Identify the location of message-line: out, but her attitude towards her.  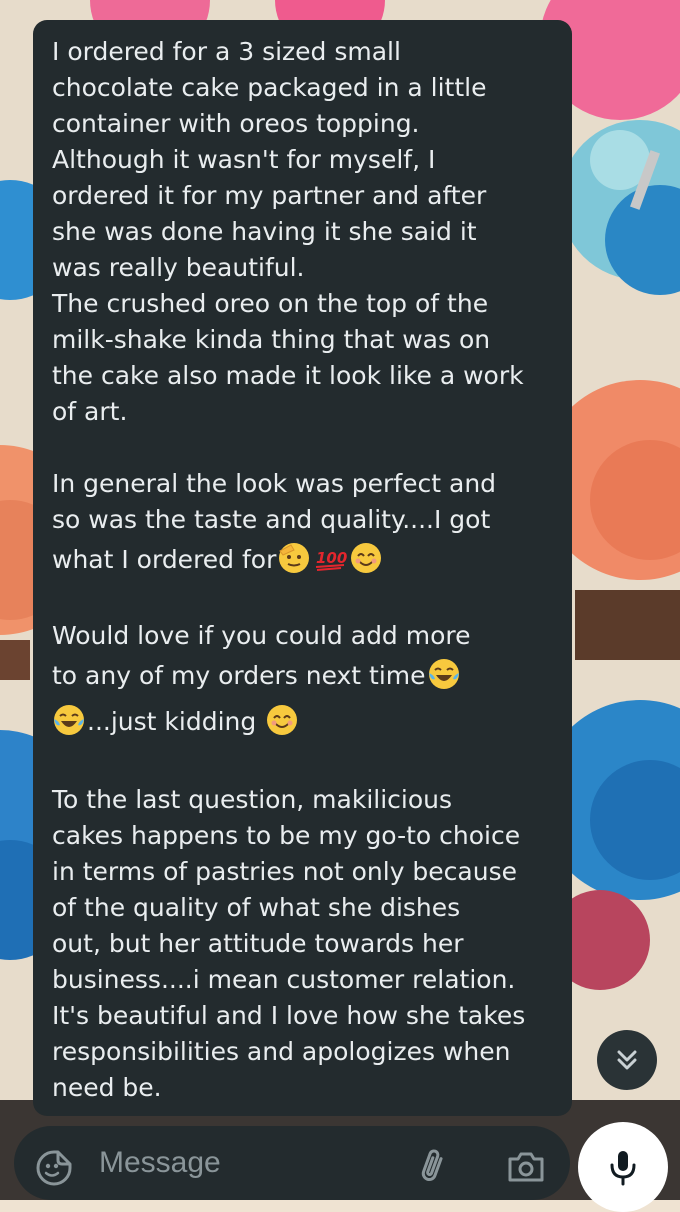
(258, 943).